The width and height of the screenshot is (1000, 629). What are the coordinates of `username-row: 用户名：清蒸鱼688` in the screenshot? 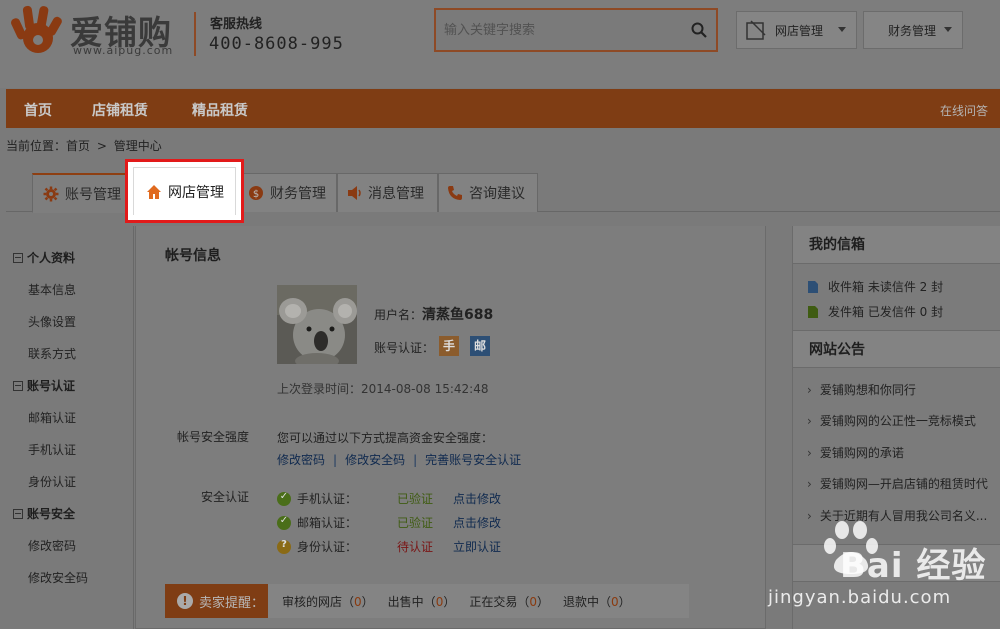 It's located at (433, 314).